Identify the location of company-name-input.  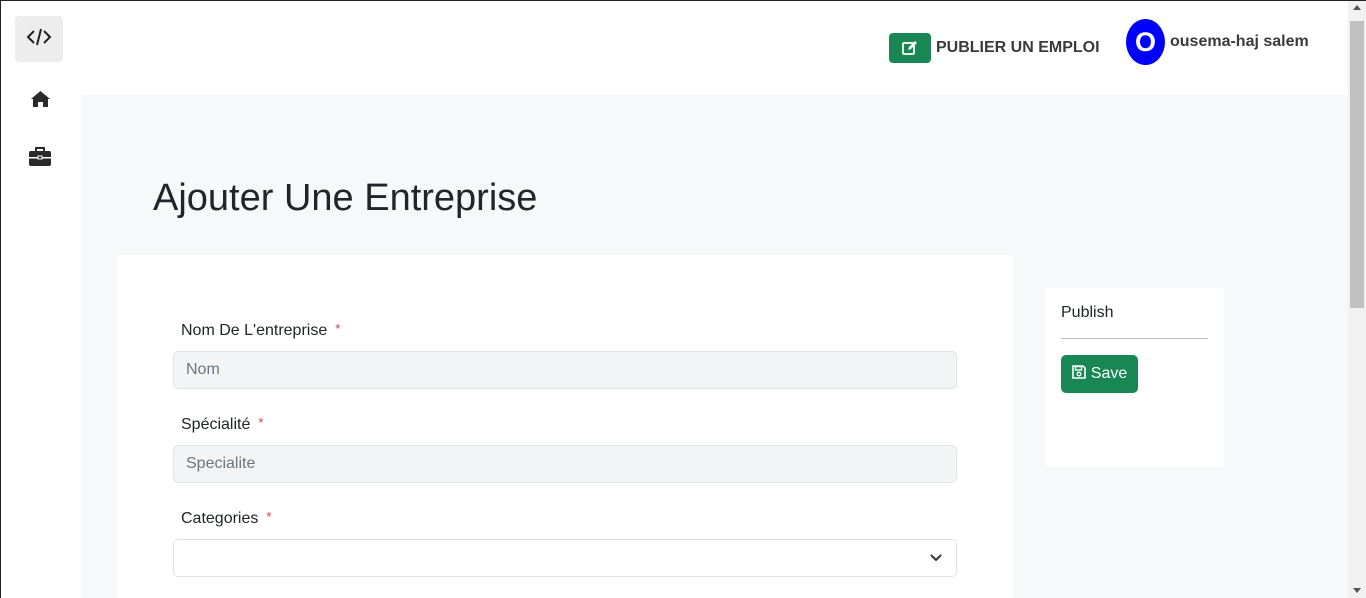
(565, 370).